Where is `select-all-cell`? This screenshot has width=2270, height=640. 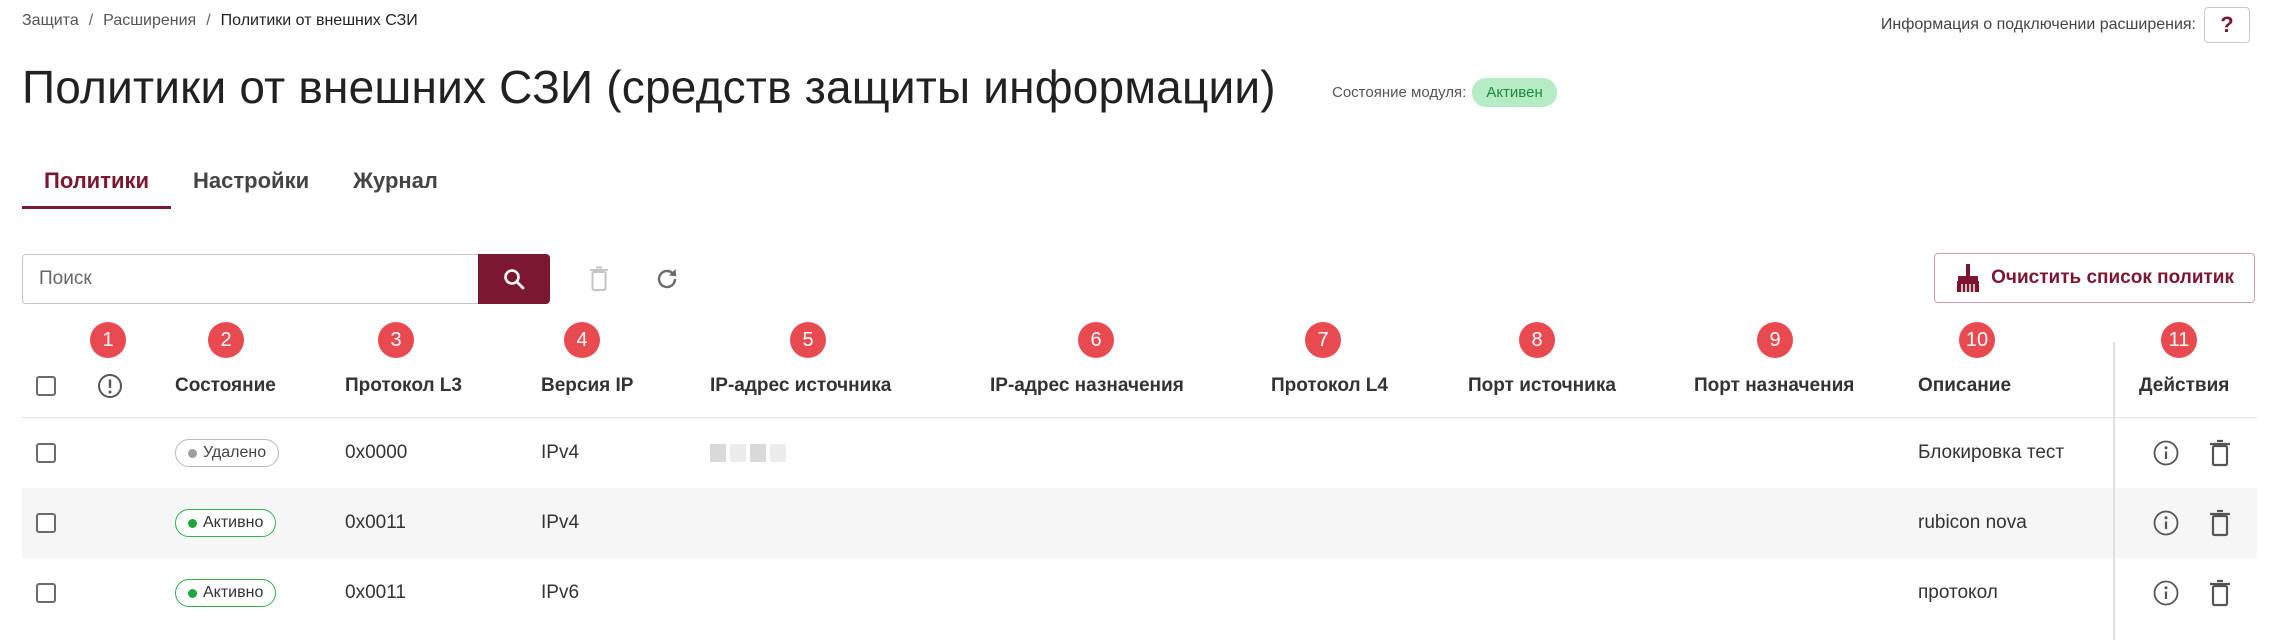
select-all-cell is located at coordinates (46, 386).